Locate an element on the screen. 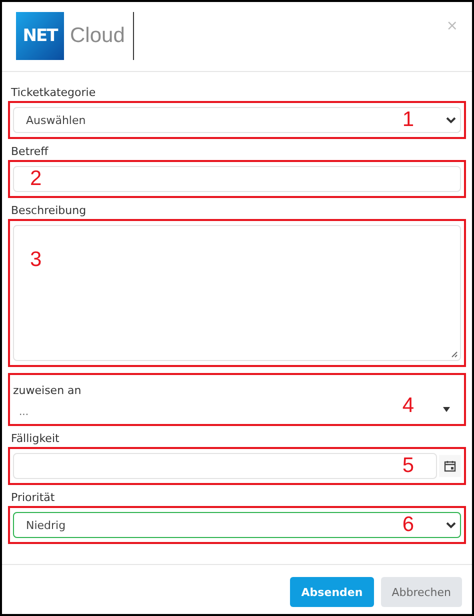  input-field is located at coordinates (237, 179).